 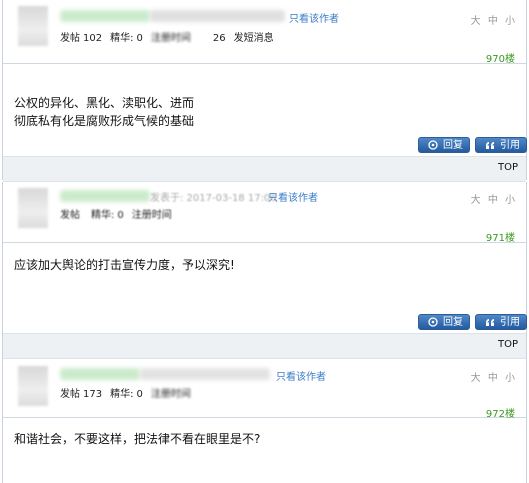 I want to click on user-stats: 发帖 精华: 0 注册时间, so click(x=116, y=213).